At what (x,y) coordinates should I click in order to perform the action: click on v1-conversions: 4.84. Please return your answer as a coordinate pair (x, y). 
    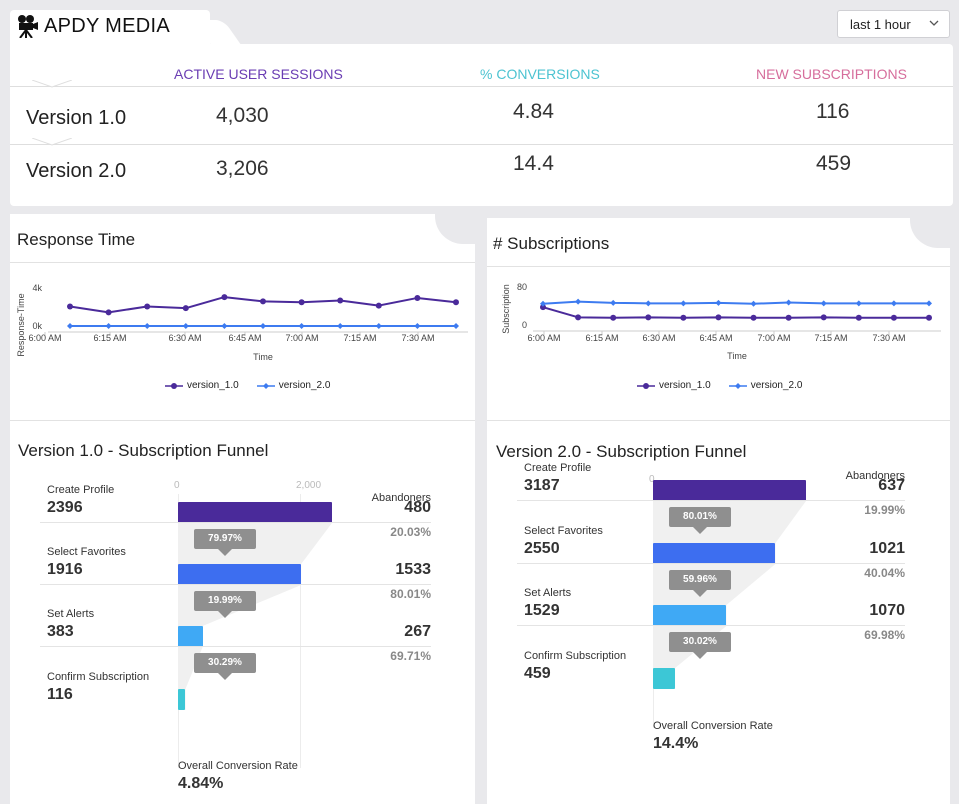
    Looking at the image, I should click on (533, 111).